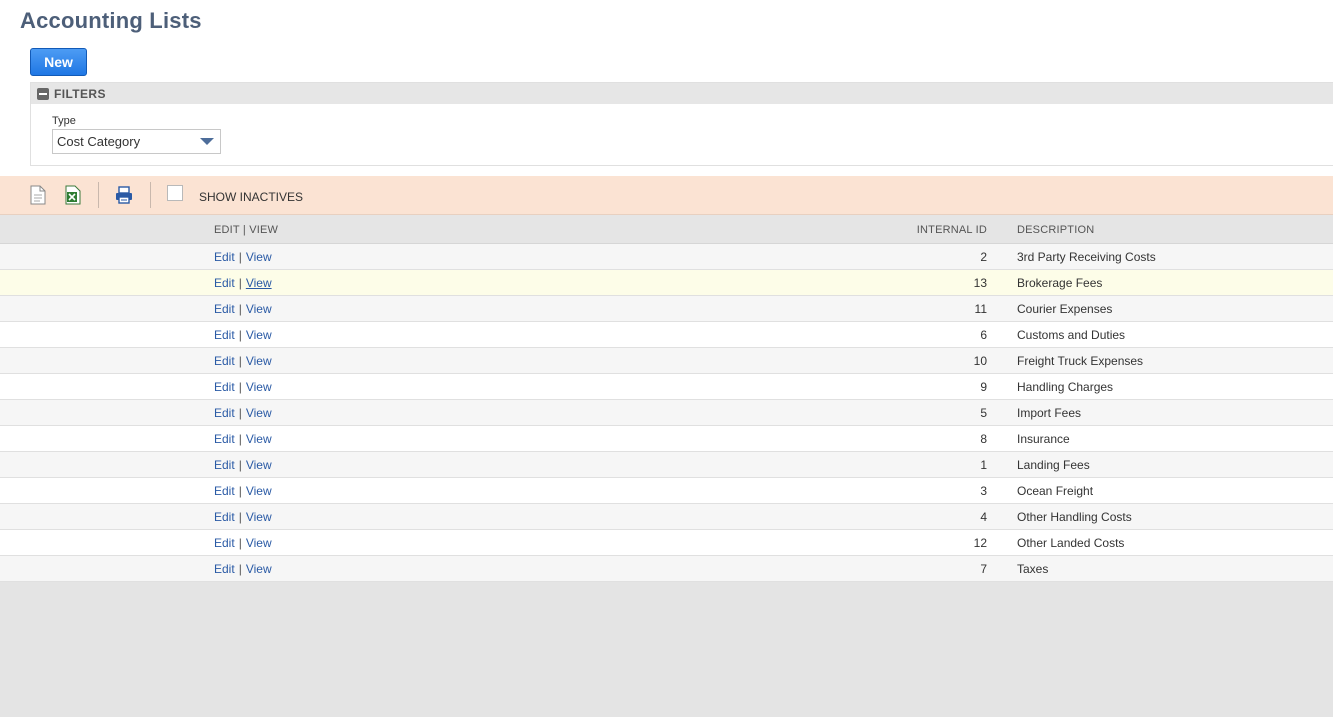  Describe the element at coordinates (111, 20) in the screenshot. I see `page-title: Accounting Lists` at that location.